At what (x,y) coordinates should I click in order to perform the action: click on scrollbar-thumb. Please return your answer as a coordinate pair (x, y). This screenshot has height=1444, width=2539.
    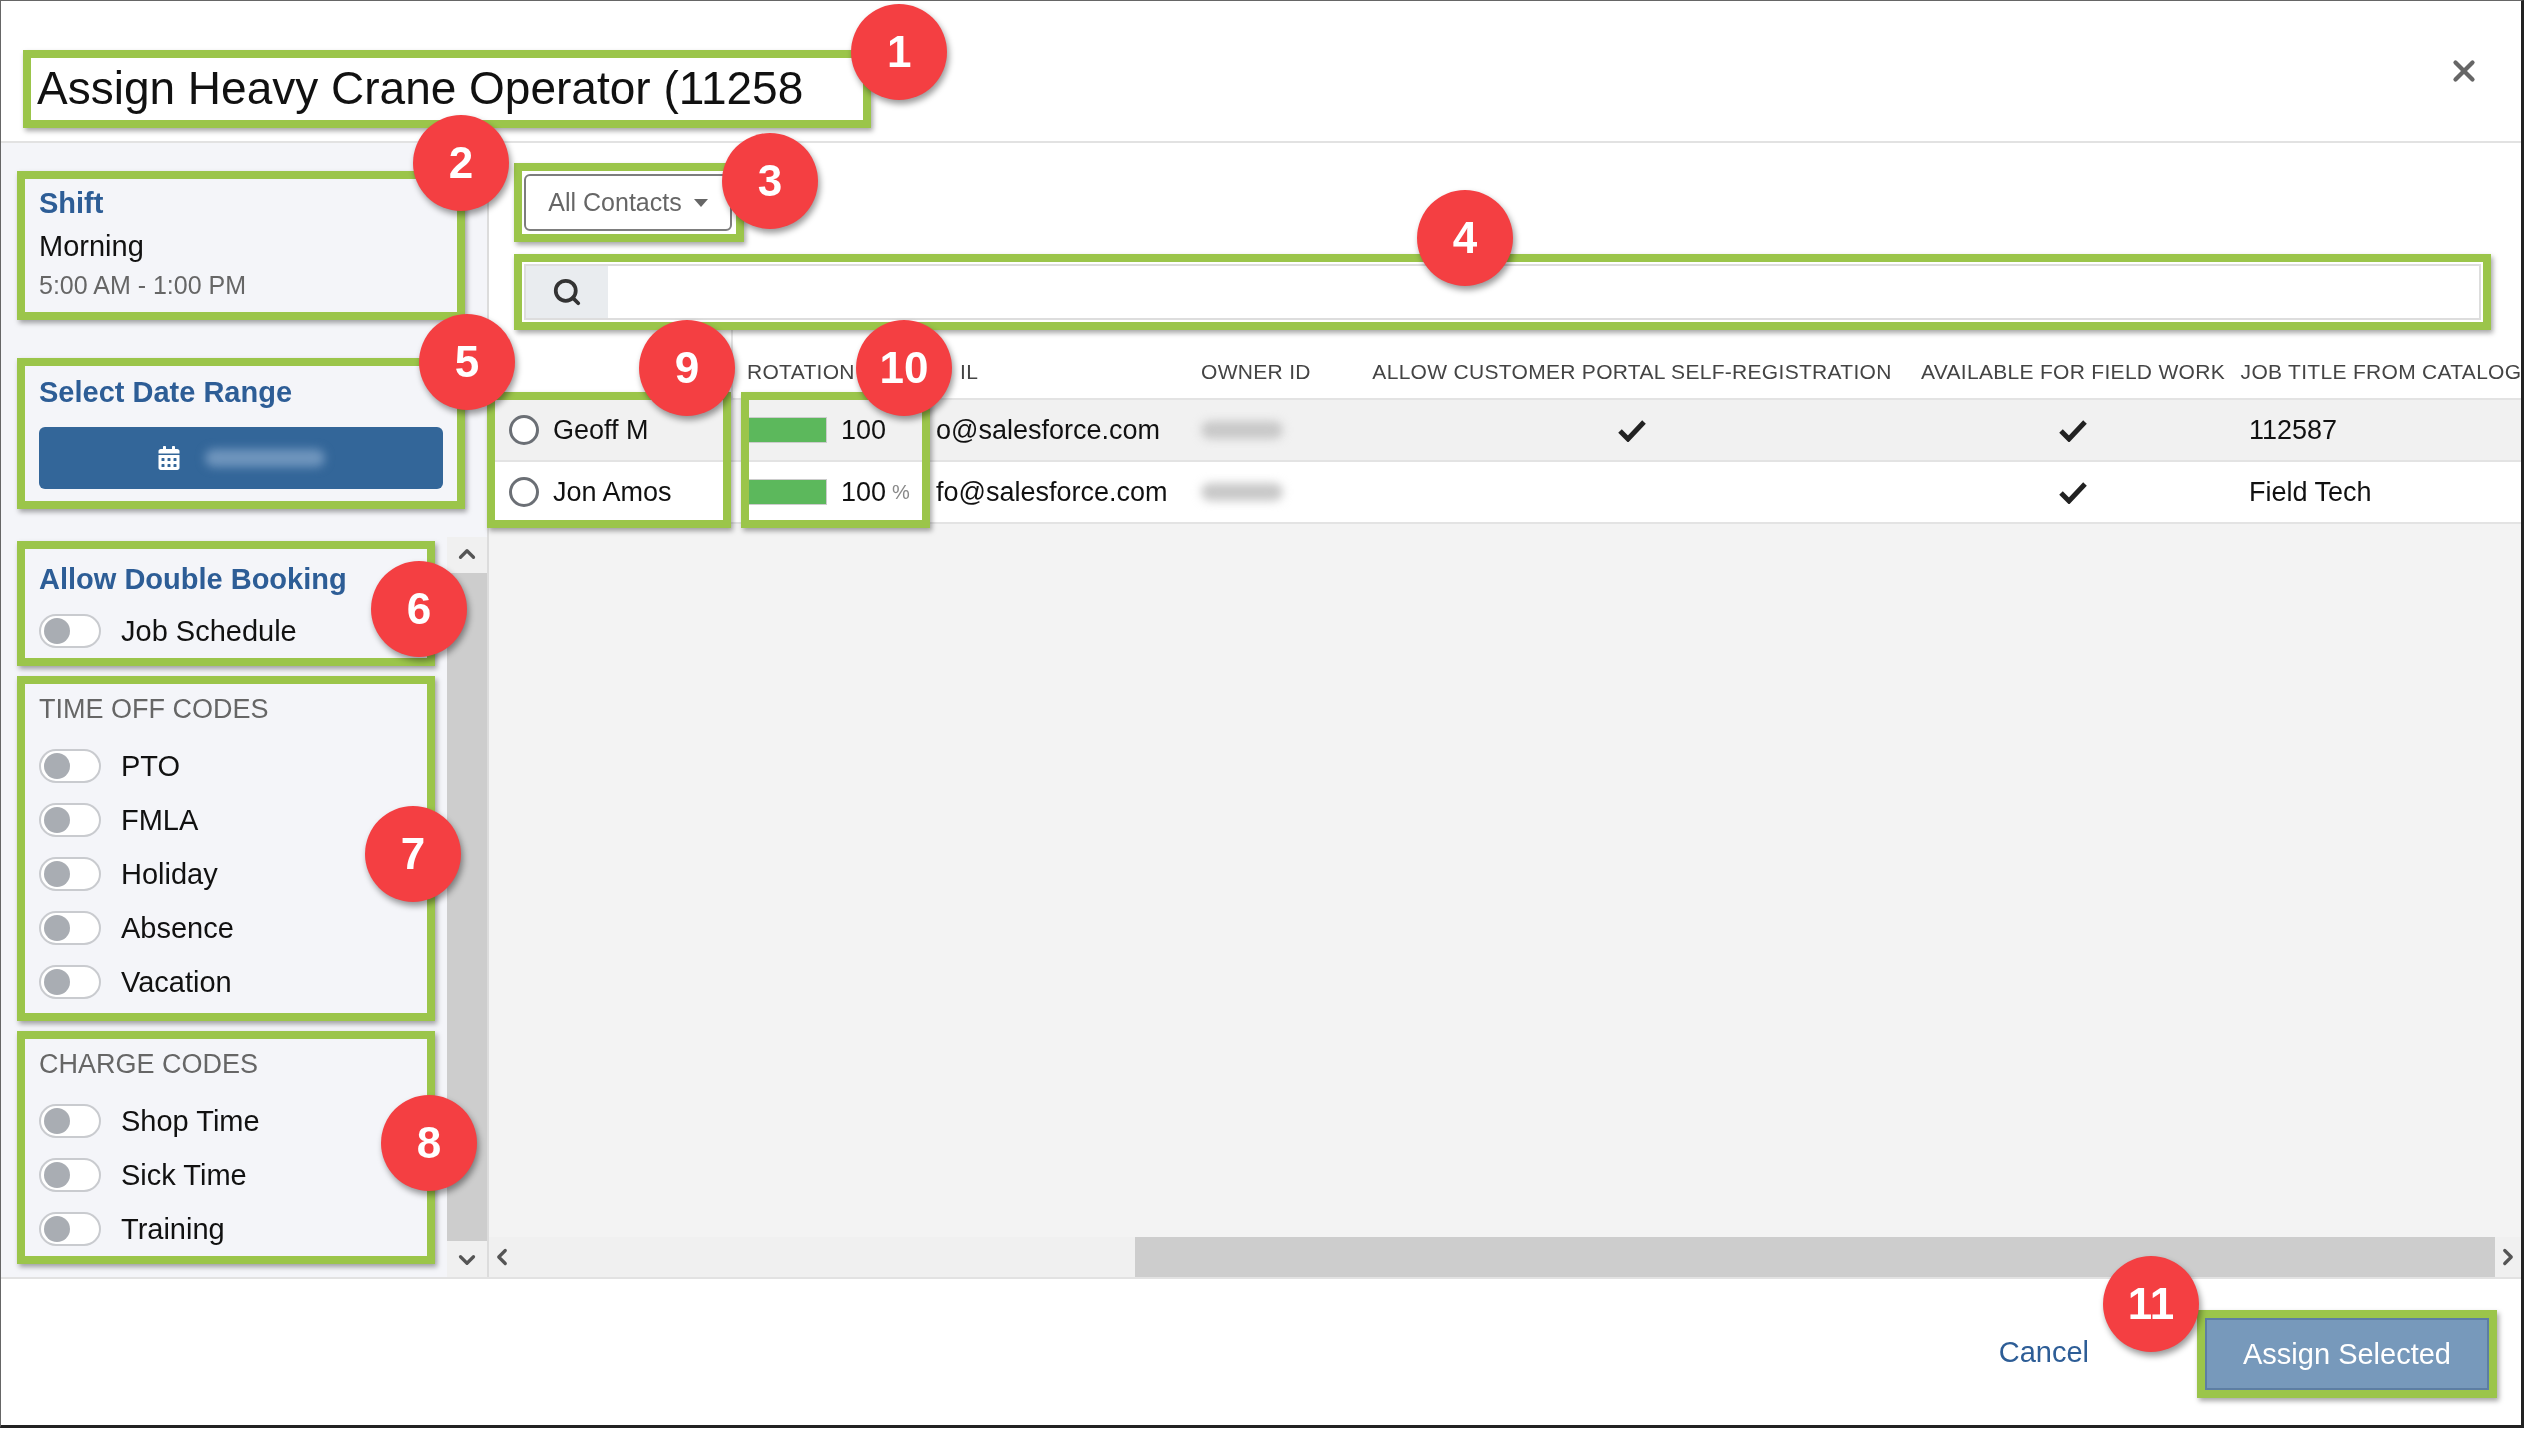
    Looking at the image, I should click on (1815, 1257).